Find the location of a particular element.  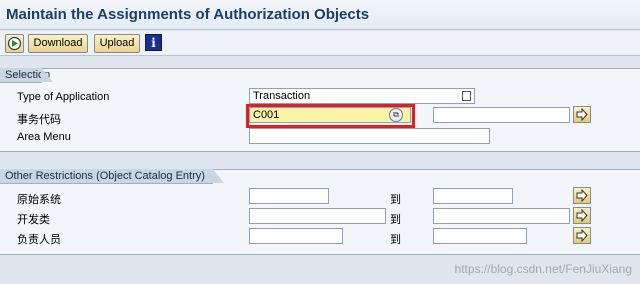

person-responsible-multiple-selection-button is located at coordinates (582, 235).